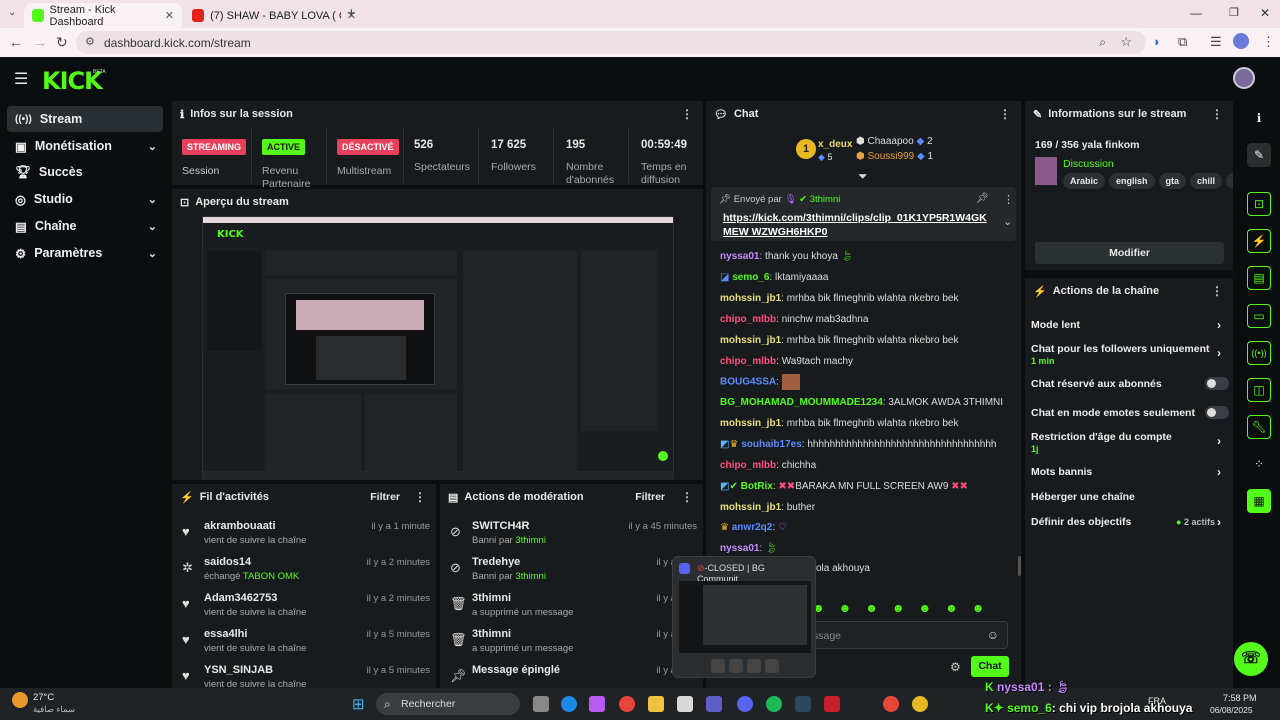 This screenshot has height=720, width=1280. Describe the element at coordinates (1268, 42) in the screenshot. I see `browser-menu-icon: ⋮` at that location.